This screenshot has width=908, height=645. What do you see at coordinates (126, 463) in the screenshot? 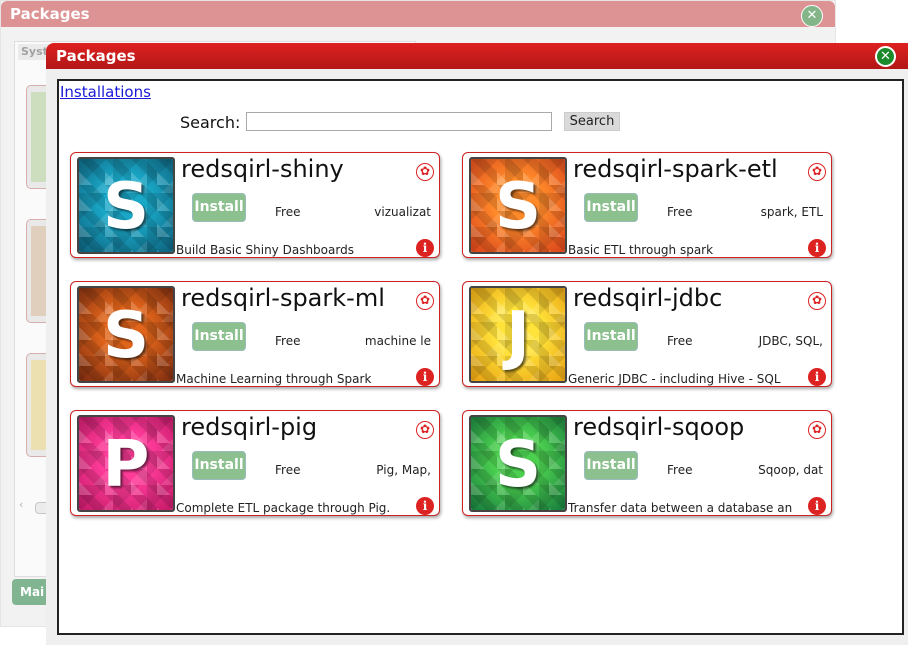
I see `package-logo: P` at bounding box center [126, 463].